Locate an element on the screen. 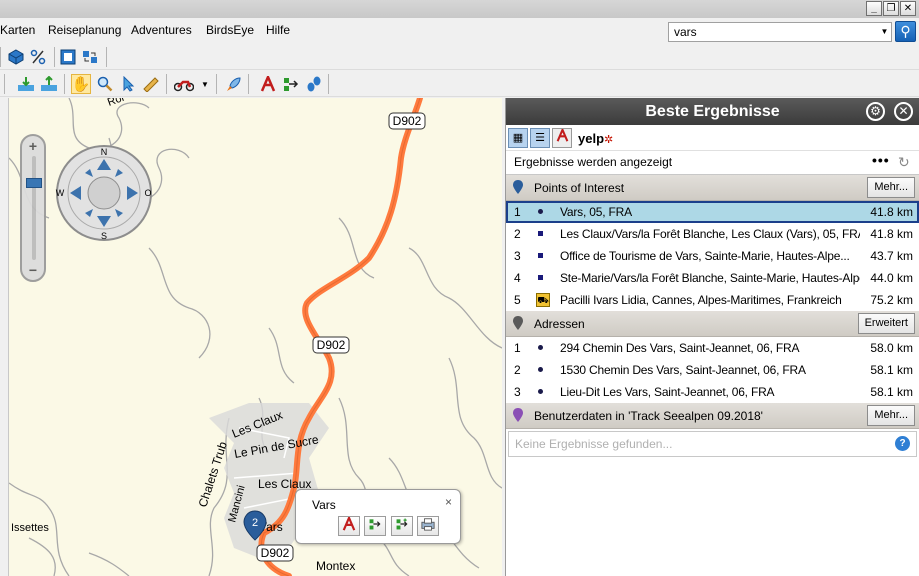 This screenshot has height=576, width=919. profile-dropdown-icon: ▼ is located at coordinates (205, 84).